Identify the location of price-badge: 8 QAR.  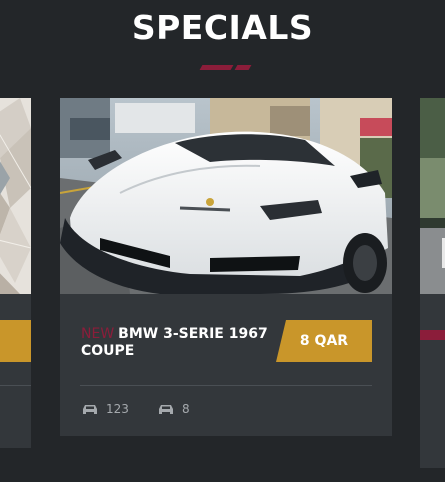
(324, 341).